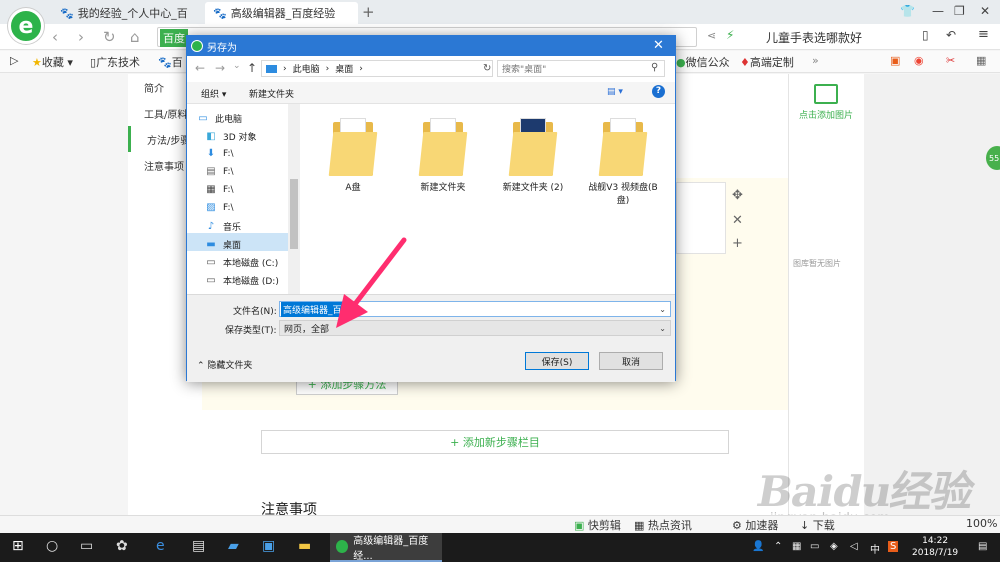  What do you see at coordinates (14, 60) in the screenshot?
I see `bookmark-toggle-icon: ▷` at bounding box center [14, 60].